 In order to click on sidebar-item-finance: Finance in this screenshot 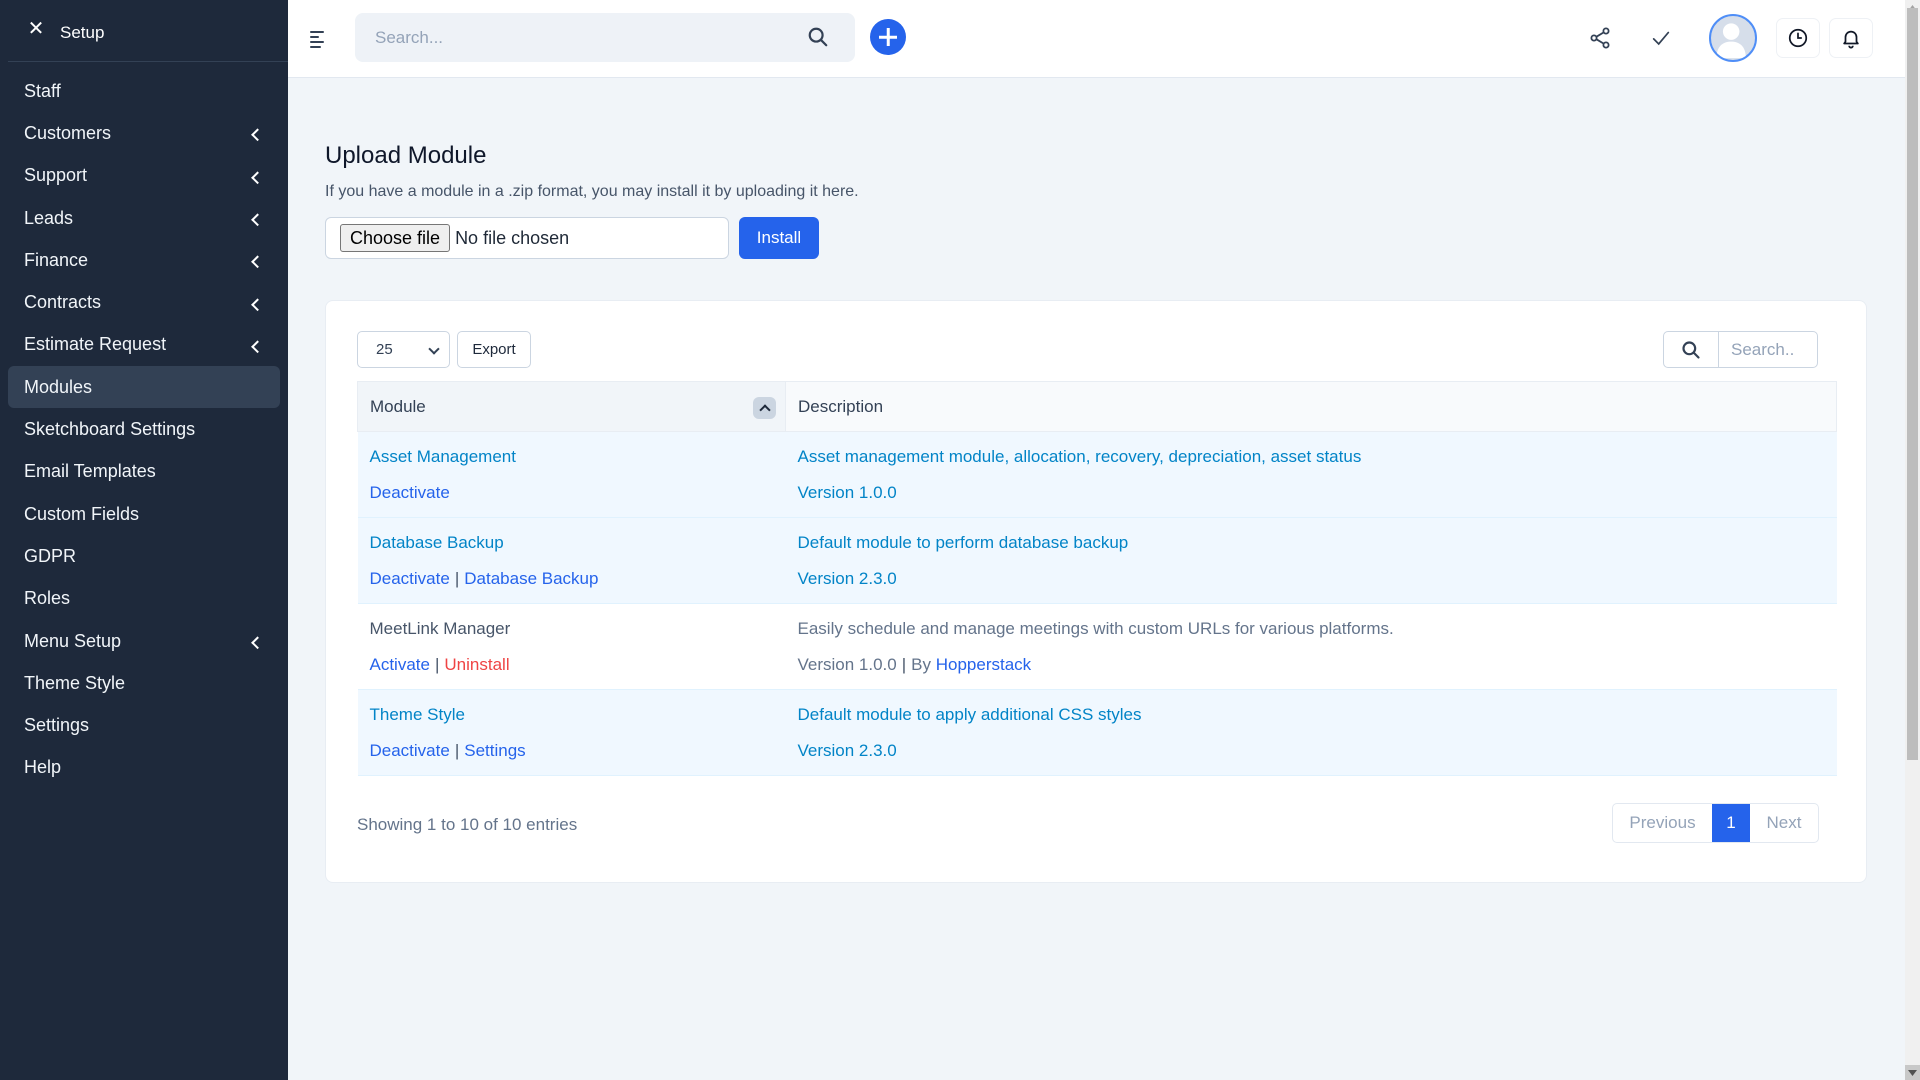, I will do `click(144, 260)`.